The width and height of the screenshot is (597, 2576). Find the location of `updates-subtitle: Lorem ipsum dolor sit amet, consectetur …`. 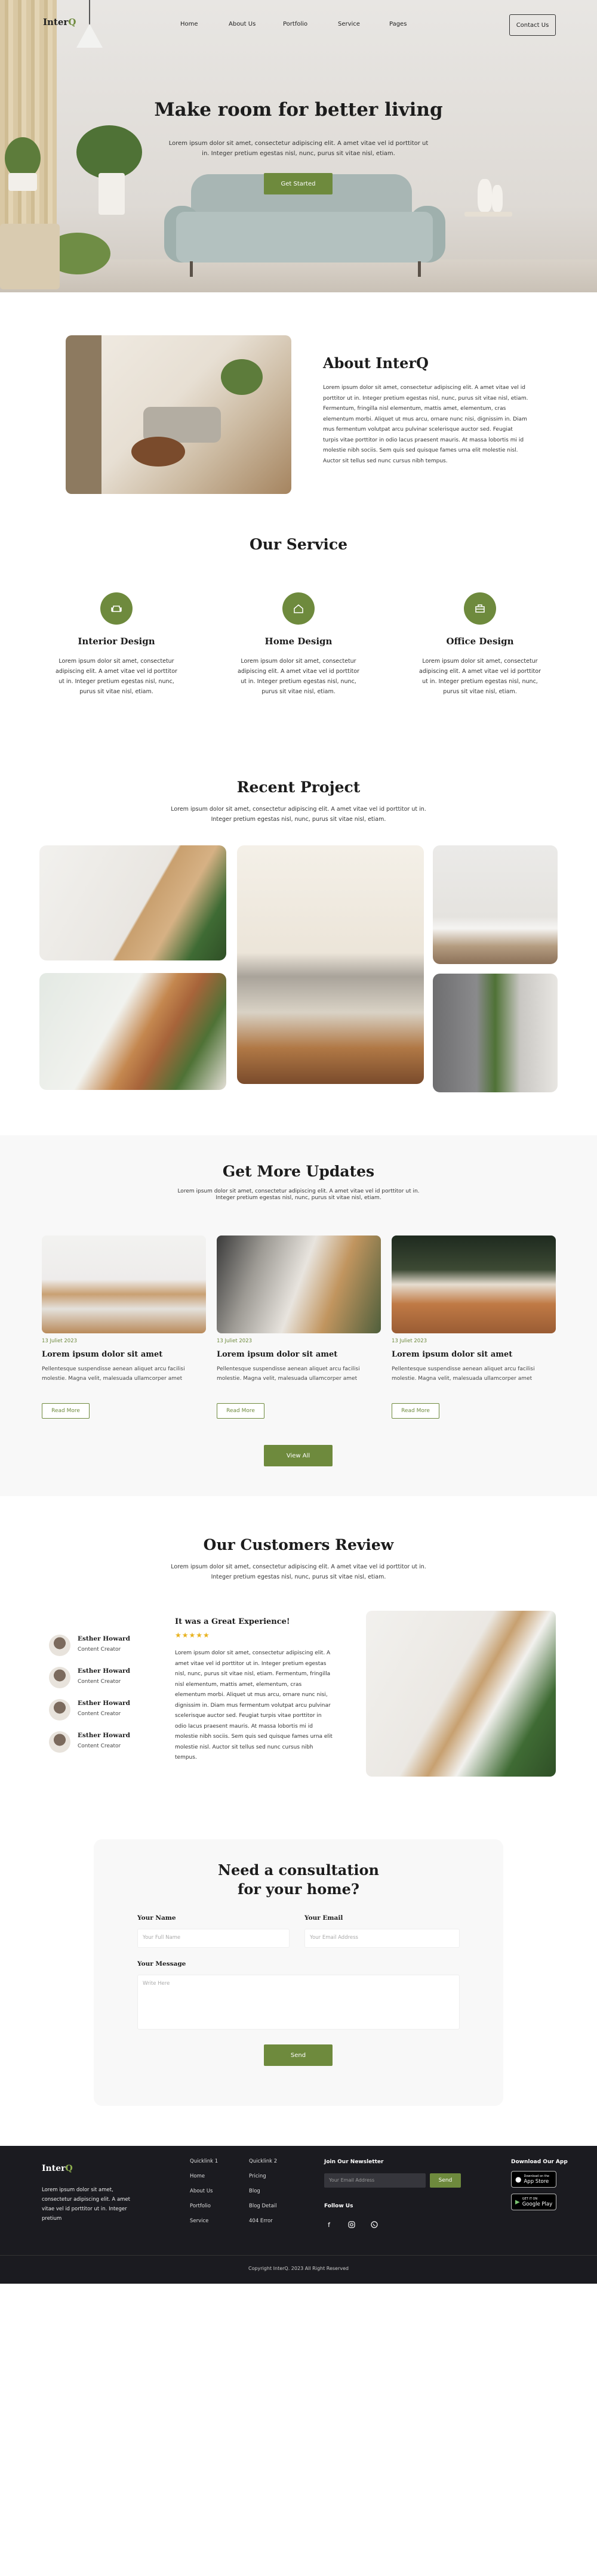

updates-subtitle: Lorem ipsum dolor sit amet, consectetur … is located at coordinates (298, 1194).